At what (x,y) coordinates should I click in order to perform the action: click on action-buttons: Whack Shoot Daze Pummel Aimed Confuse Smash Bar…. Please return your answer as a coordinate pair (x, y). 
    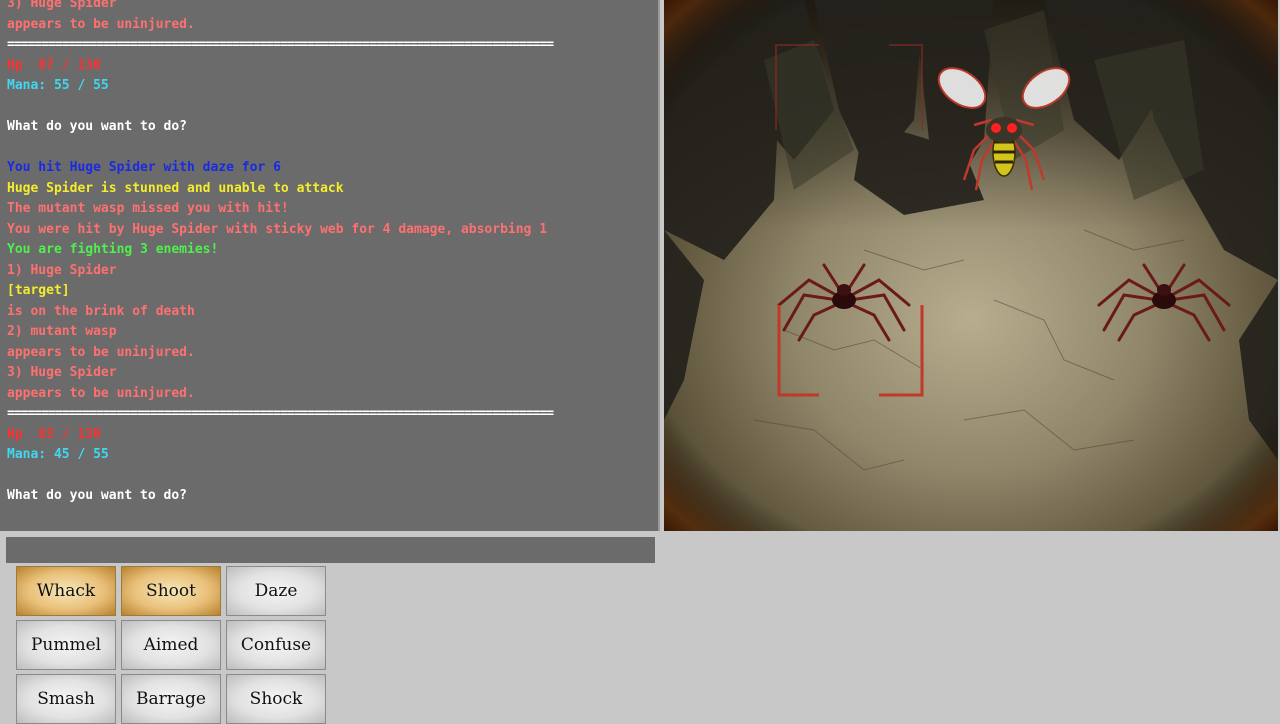
    Looking at the image, I should click on (171, 645).